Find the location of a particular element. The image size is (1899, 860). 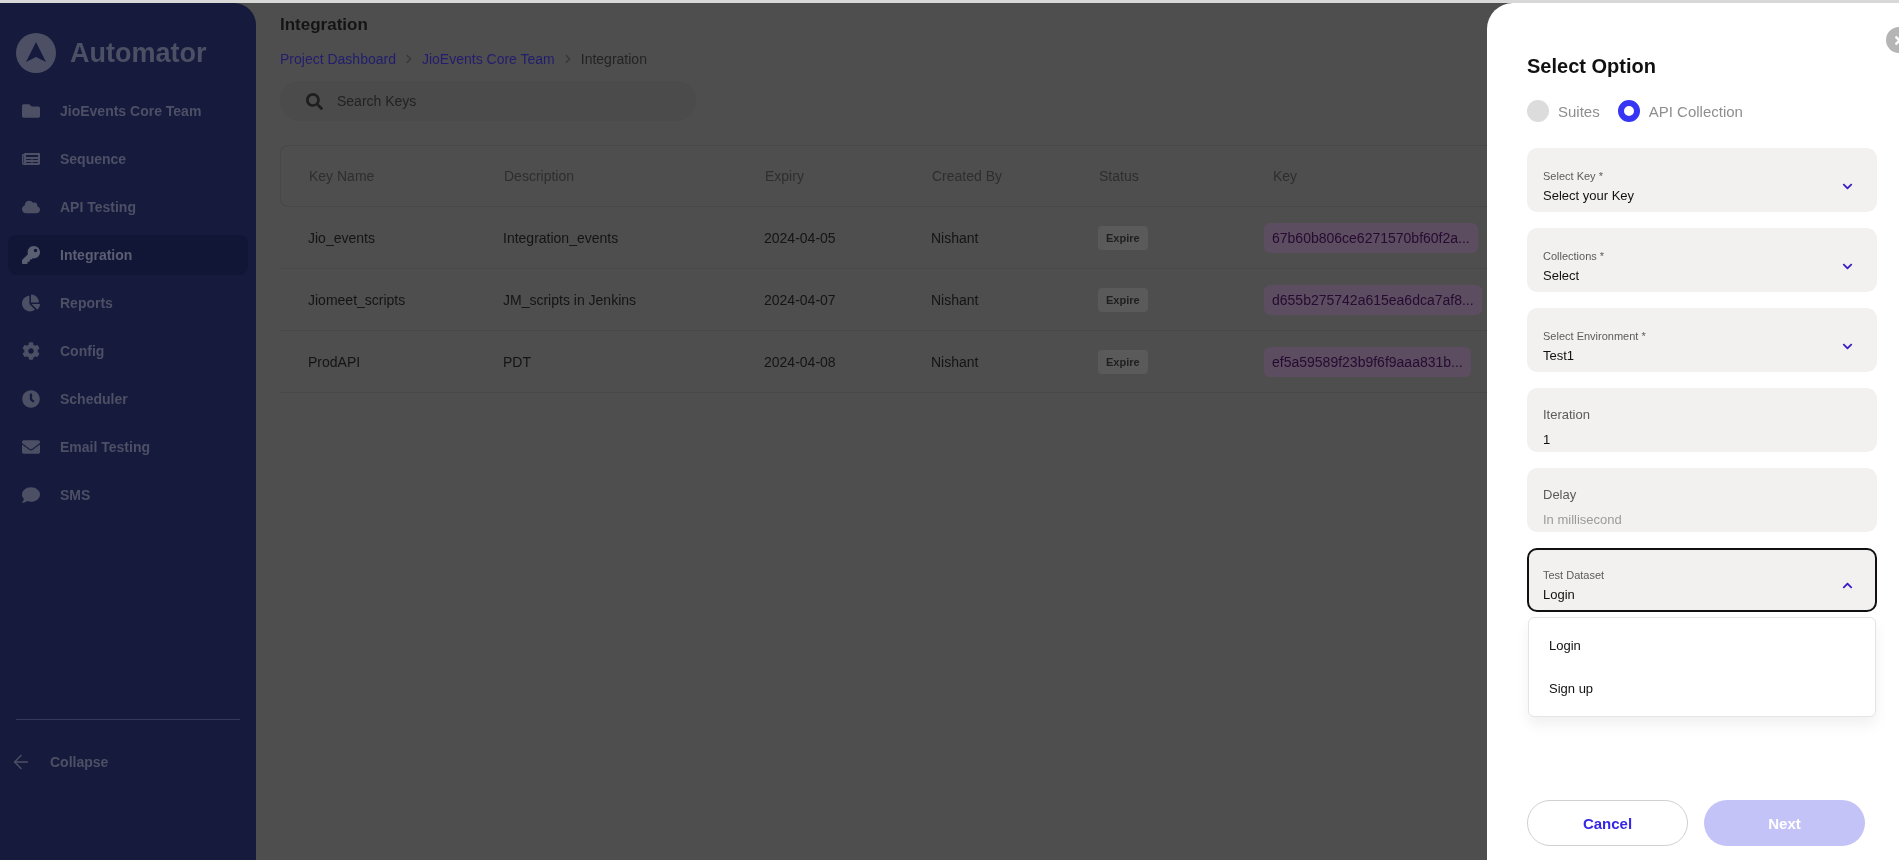

sidebar-item: Integration is located at coordinates (128, 255).